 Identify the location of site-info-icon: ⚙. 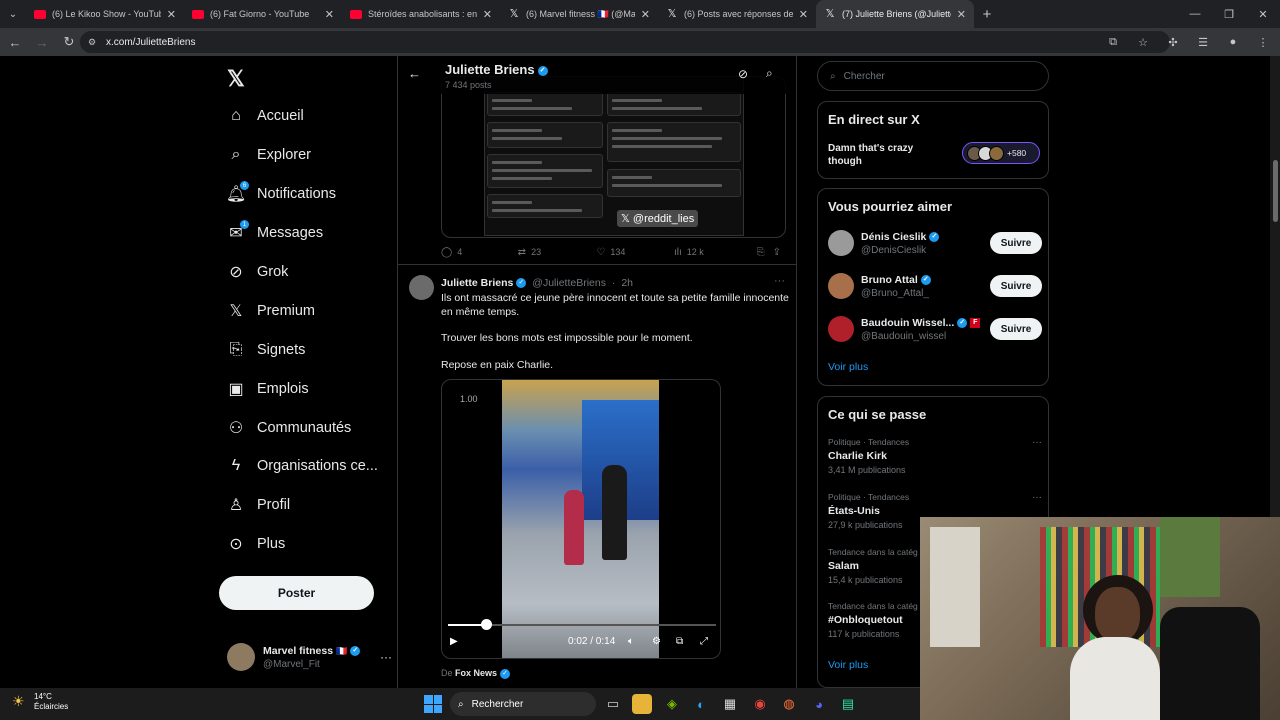
(93, 42).